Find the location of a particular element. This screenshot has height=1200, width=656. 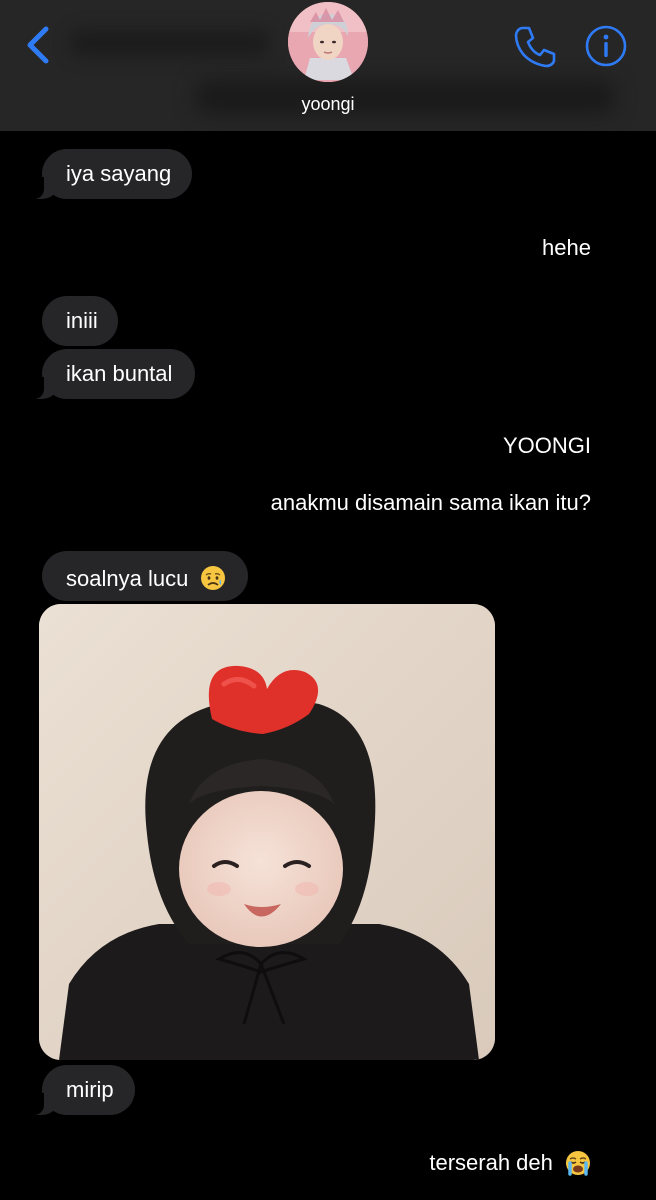

message-incoming: ikan buntal is located at coordinates (112, 374).